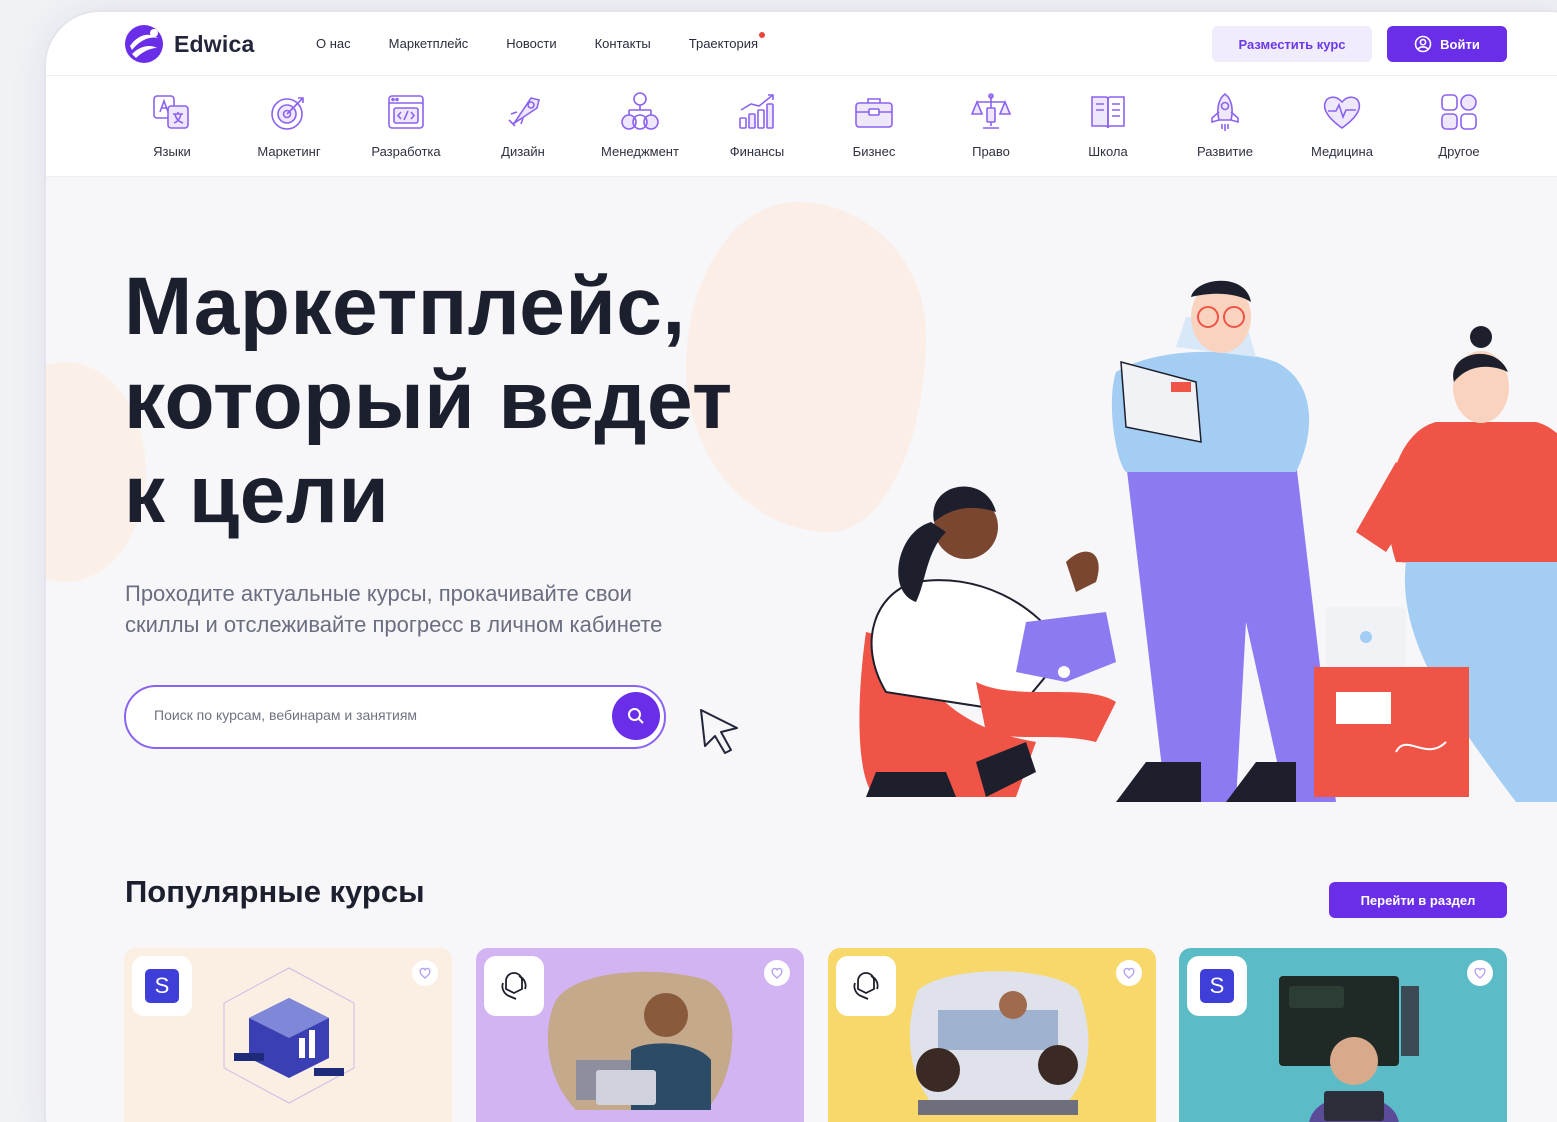 This screenshot has width=1557, height=1122. Describe the element at coordinates (640, 111) in the screenshot. I see `team-icon` at that location.